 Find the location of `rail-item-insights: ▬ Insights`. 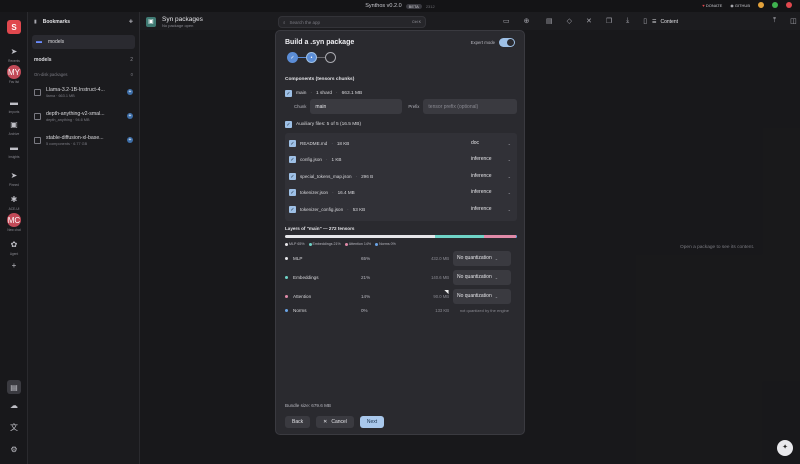

rail-item-insights: ▬ Insights is located at coordinates (14, 150).